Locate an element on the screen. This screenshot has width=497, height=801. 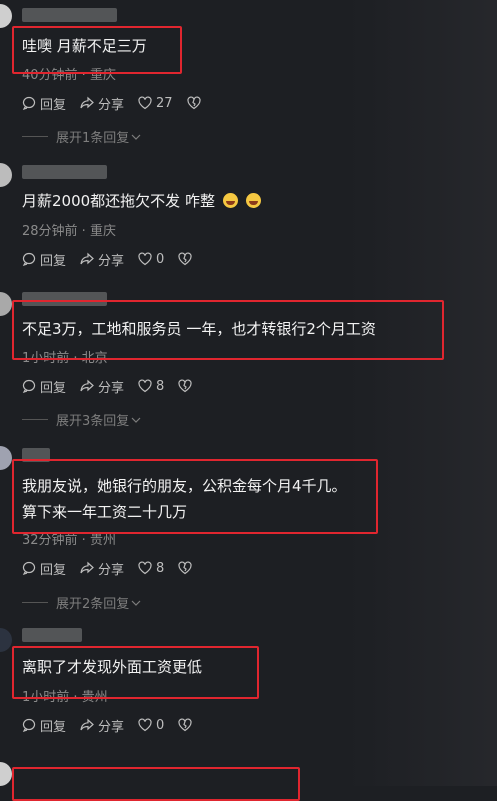
comment-text: 月薪2000都还拖欠不发 咋整 is located at coordinates (141, 201).